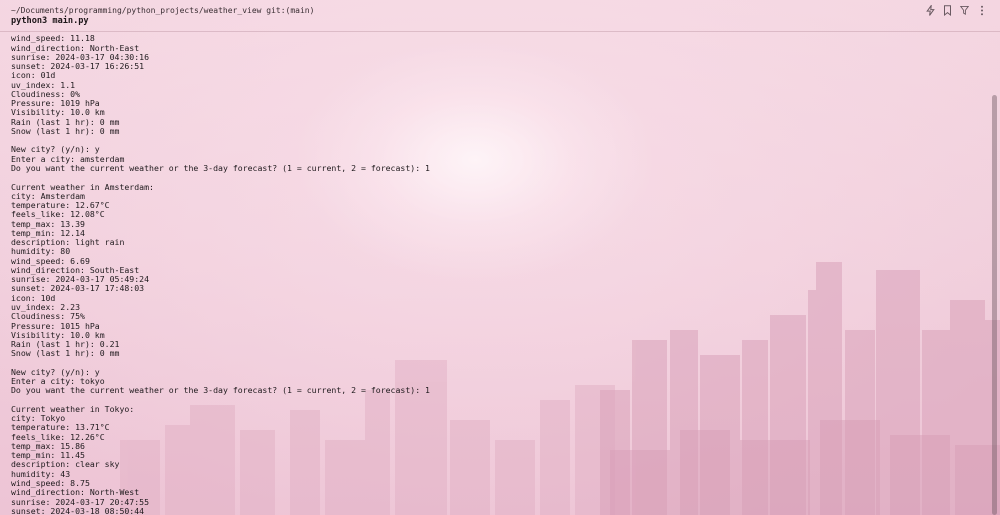  I want to click on bookmark-icon, so click(947, 10).